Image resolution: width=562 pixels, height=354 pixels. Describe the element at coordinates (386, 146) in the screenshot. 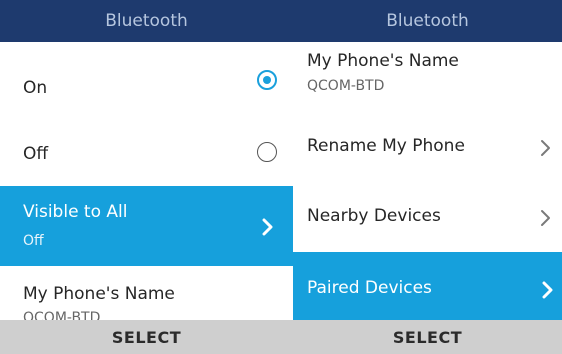

I see `rename-my-phone-label: Rename My Phone` at that location.